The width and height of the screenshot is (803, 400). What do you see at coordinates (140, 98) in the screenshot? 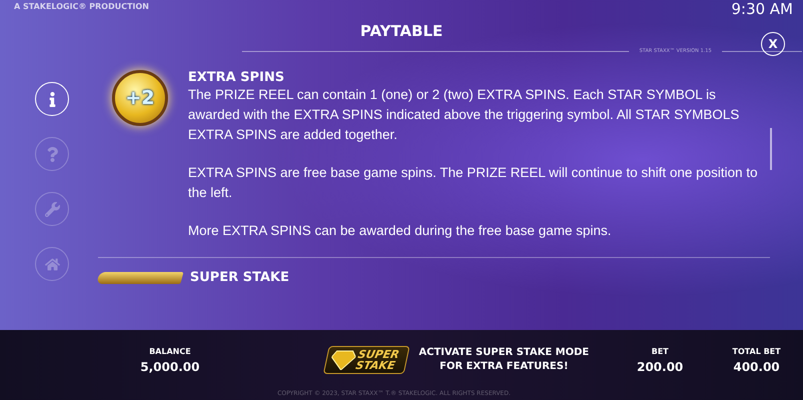
I see `extra-spins-coin: +2` at bounding box center [140, 98].